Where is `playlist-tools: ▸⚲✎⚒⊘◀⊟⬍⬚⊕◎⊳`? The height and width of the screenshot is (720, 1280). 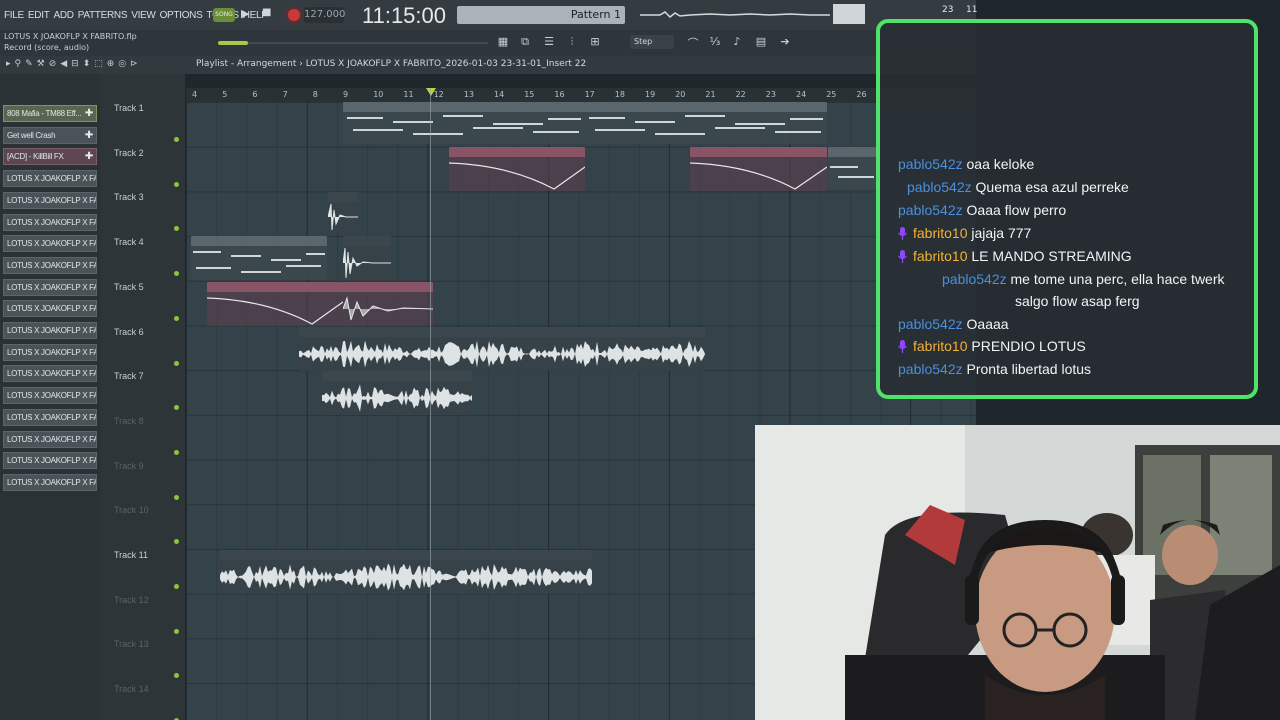 playlist-tools: ▸⚲✎⚒⊘◀⊟⬍⬚⊕◎⊳ is located at coordinates (74, 64).